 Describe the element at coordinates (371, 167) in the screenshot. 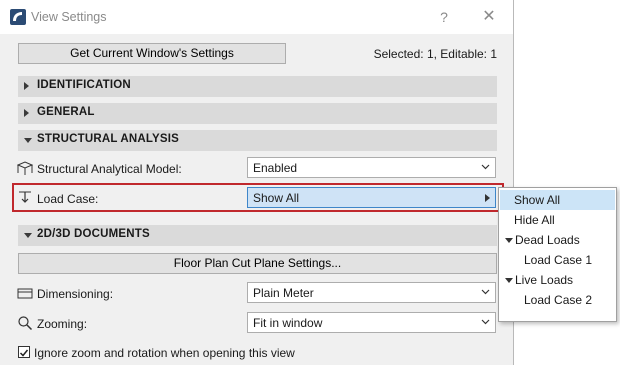

I see `structural-model-select: Enabled` at that location.